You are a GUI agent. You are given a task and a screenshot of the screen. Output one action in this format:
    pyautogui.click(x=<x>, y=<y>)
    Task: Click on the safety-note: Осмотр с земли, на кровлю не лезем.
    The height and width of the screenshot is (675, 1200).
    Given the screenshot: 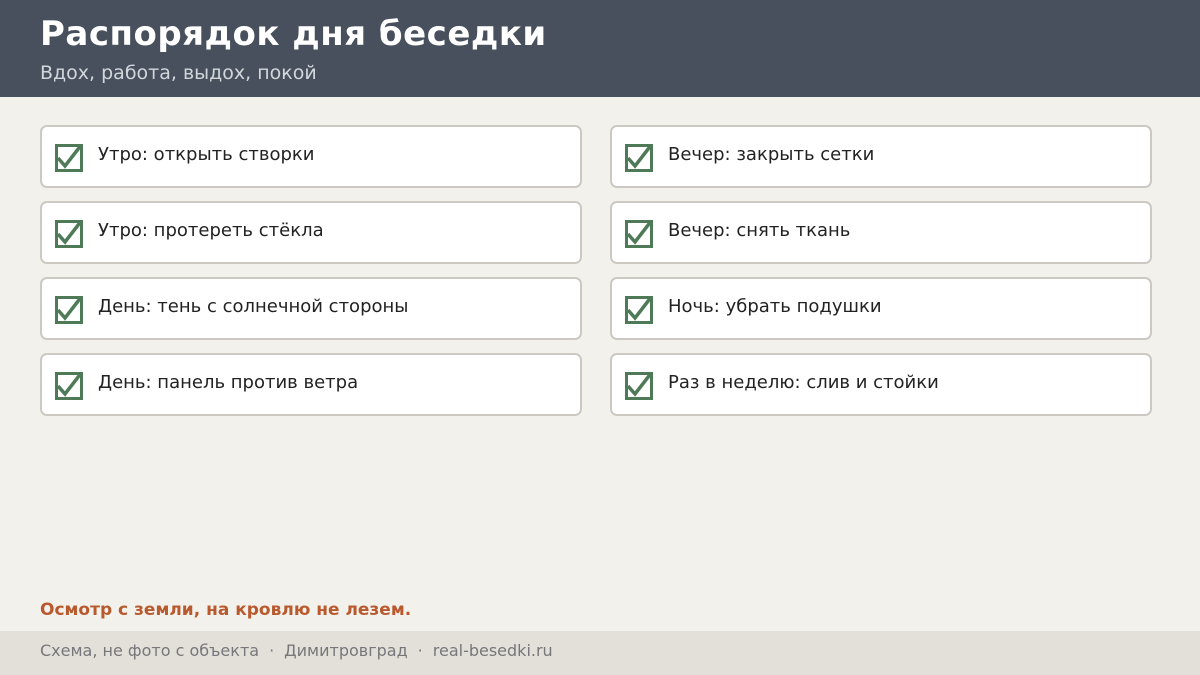 What is the action you would take?
    pyautogui.click(x=226, y=610)
    